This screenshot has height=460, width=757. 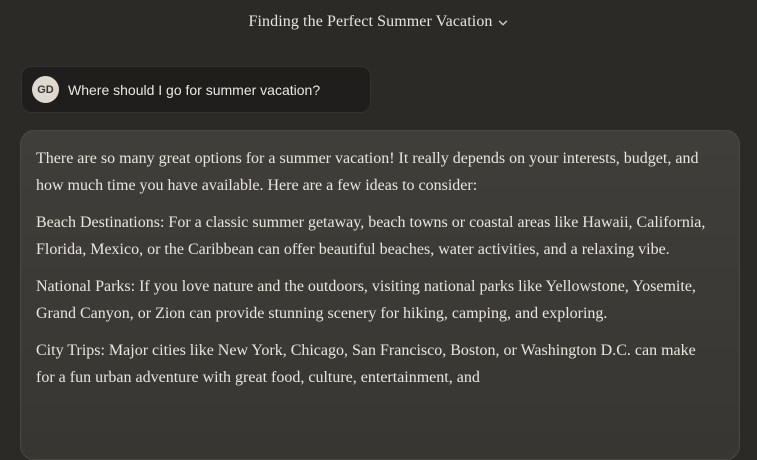 What do you see at coordinates (503, 23) in the screenshot?
I see `chevron-down-icon` at bounding box center [503, 23].